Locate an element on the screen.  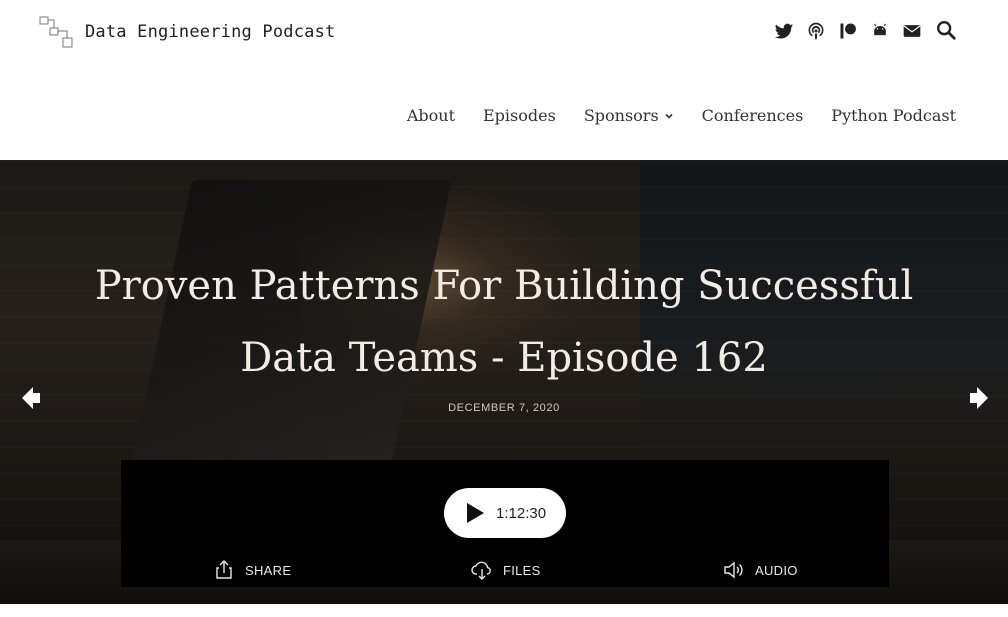
files-label: FILES is located at coordinates (522, 570).